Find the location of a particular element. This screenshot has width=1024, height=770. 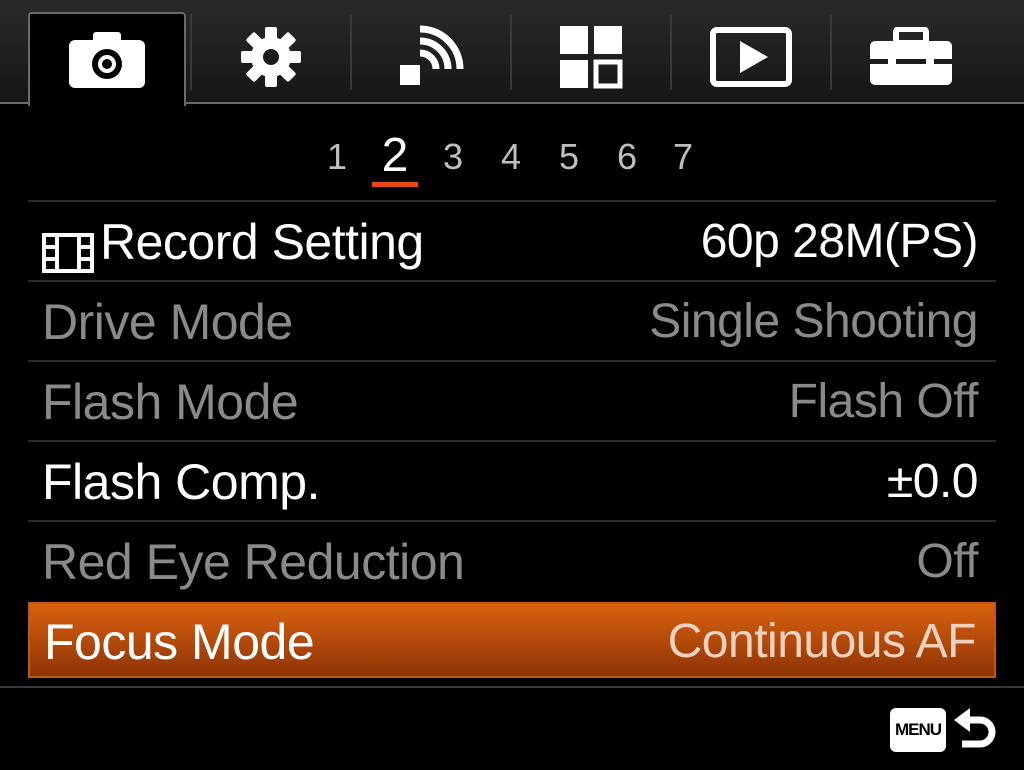

page-number: 1 is located at coordinates (337, 157).